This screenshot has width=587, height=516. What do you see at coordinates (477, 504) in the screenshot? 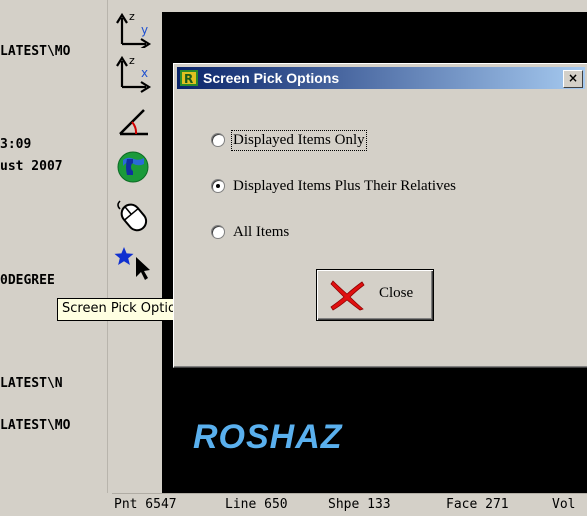
I see `status-face-count: Face 271` at bounding box center [477, 504].